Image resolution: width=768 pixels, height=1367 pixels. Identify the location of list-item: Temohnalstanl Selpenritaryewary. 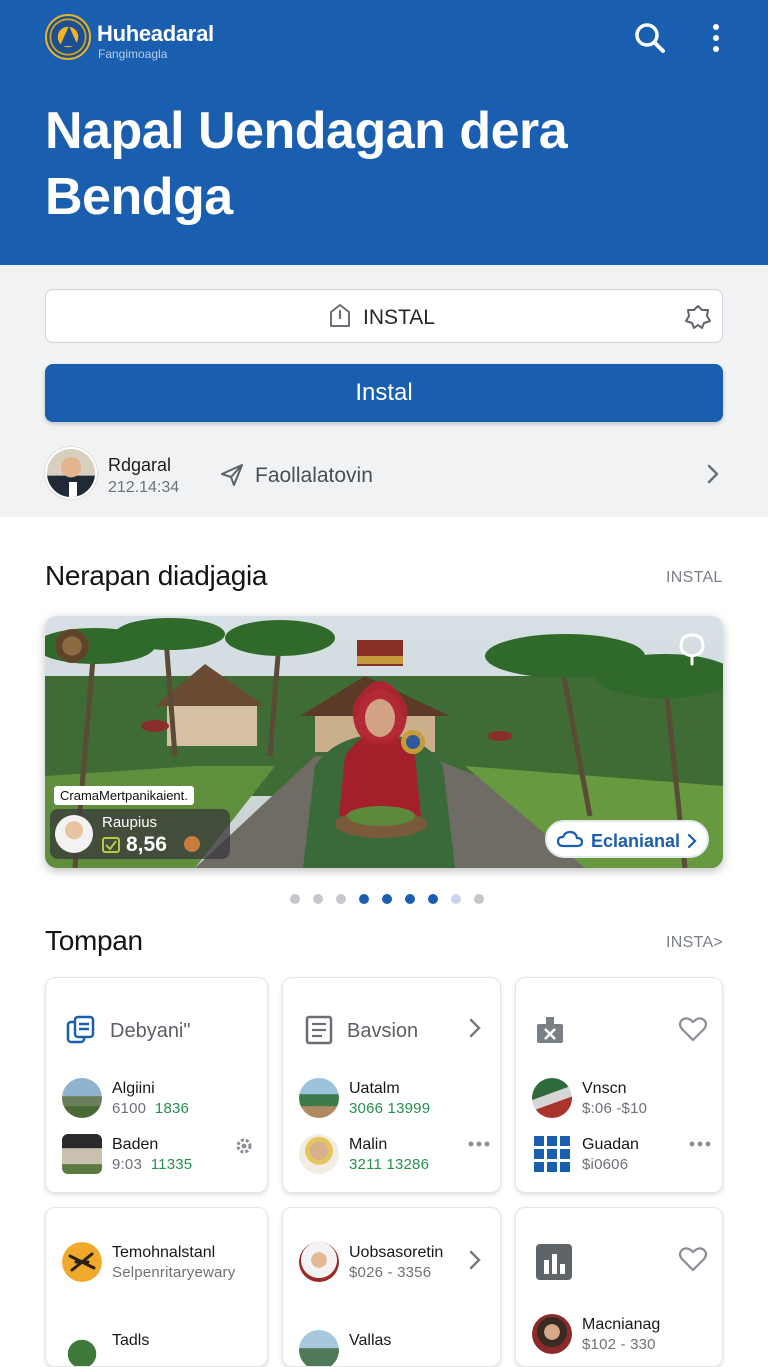
(162, 1264).